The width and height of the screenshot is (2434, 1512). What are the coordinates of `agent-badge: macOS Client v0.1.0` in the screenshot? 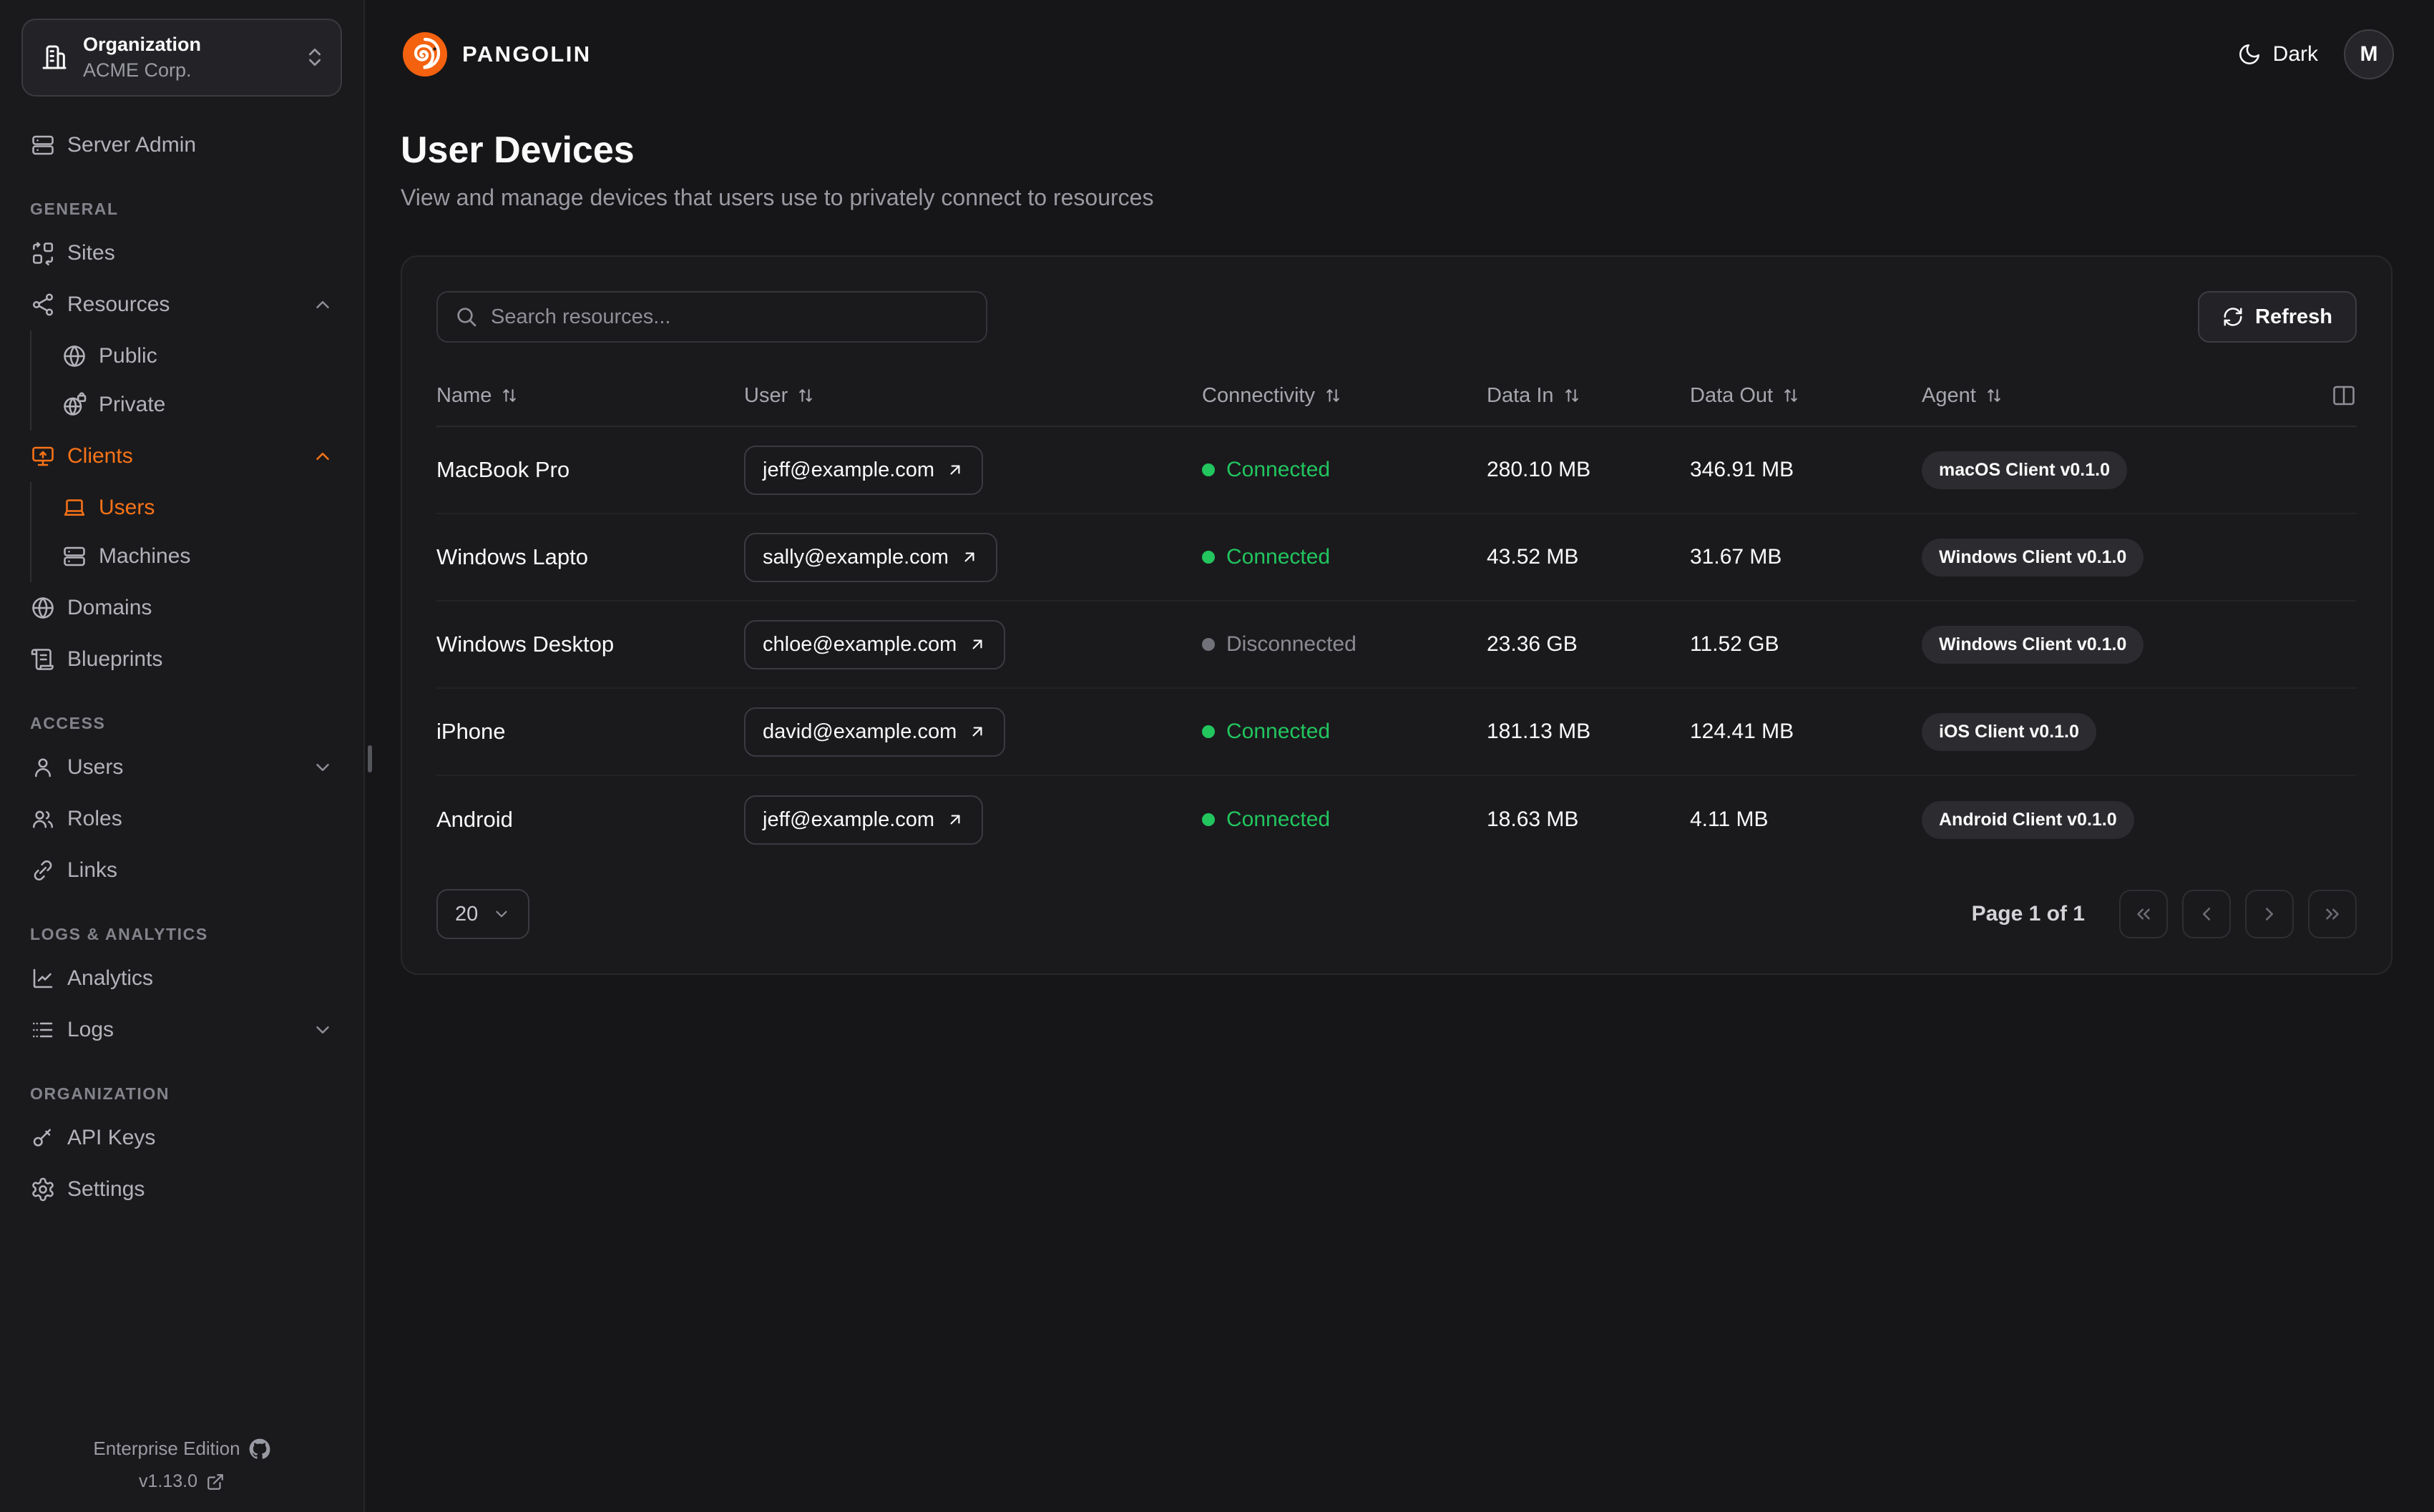 It's located at (2025, 470).